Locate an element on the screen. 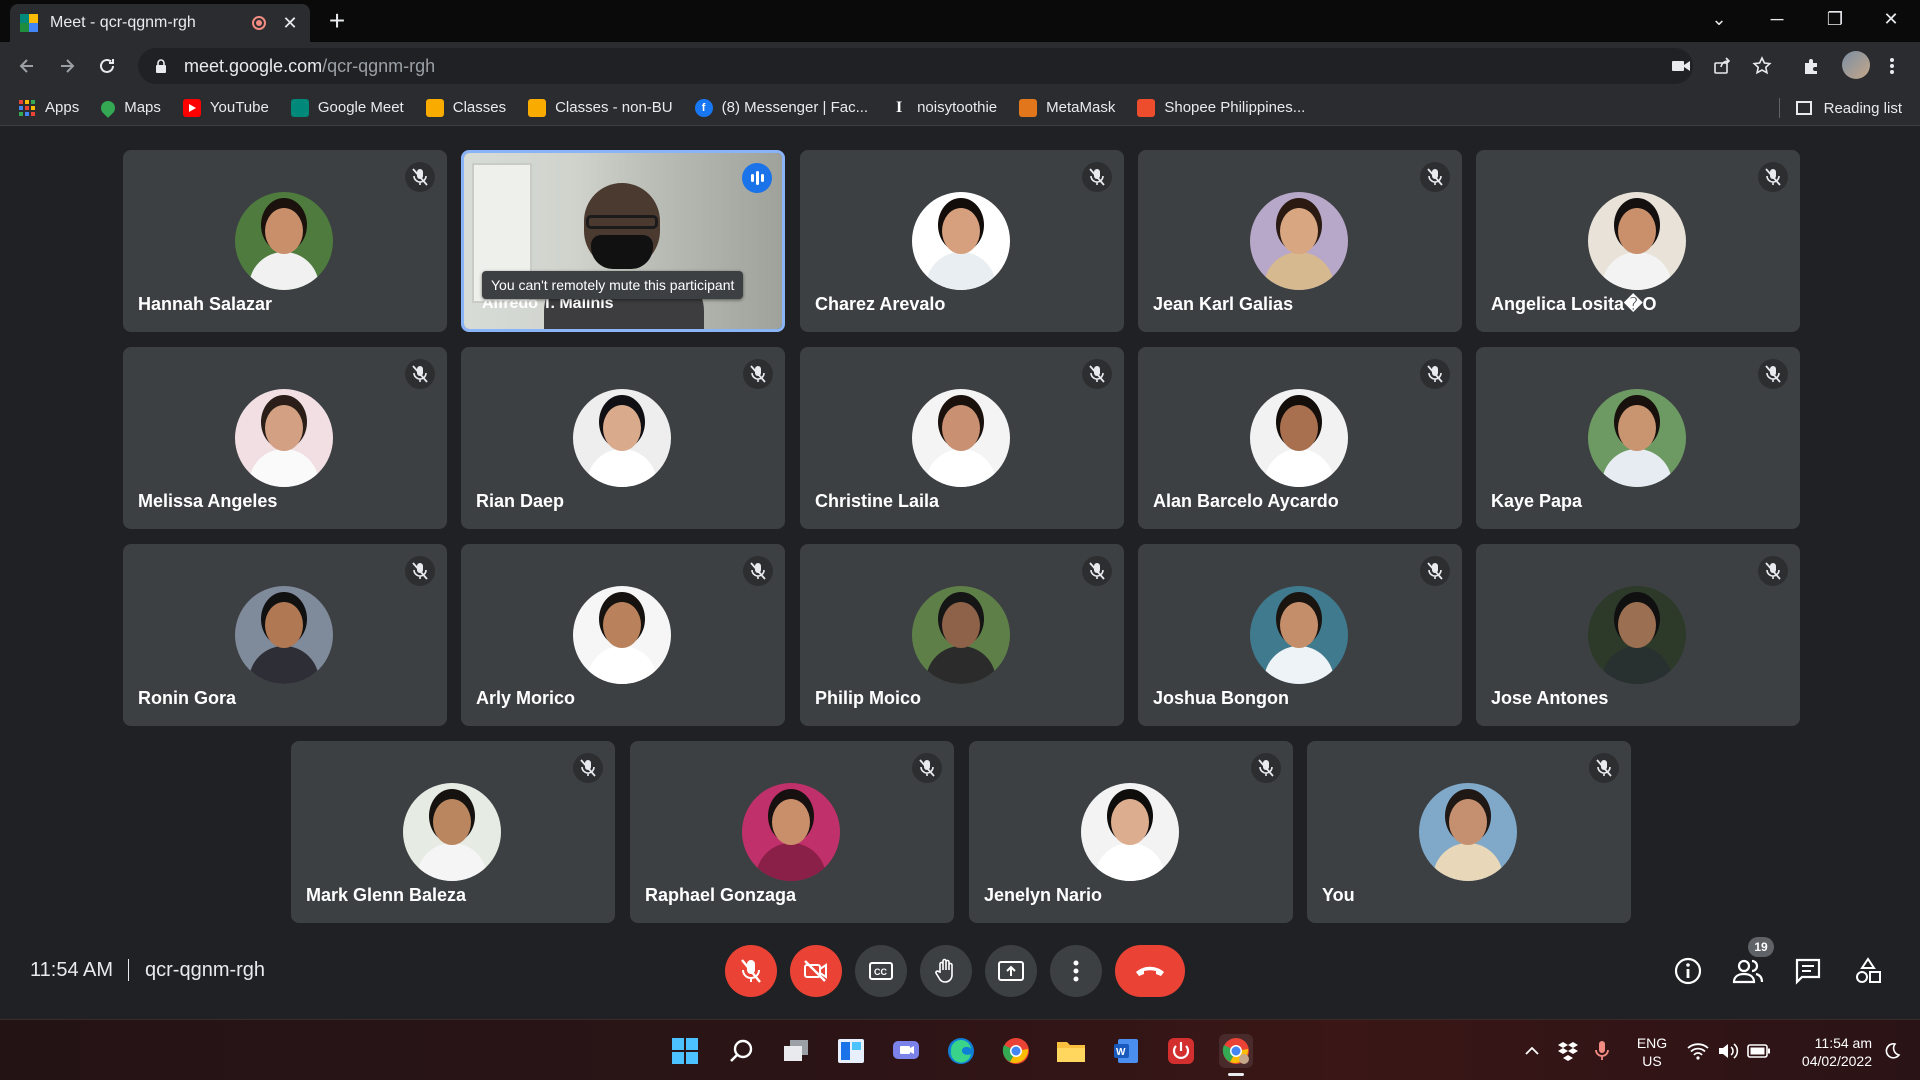 This screenshot has width=1920, height=1080. participant-tile: Jenelyn Nario is located at coordinates (1131, 832).